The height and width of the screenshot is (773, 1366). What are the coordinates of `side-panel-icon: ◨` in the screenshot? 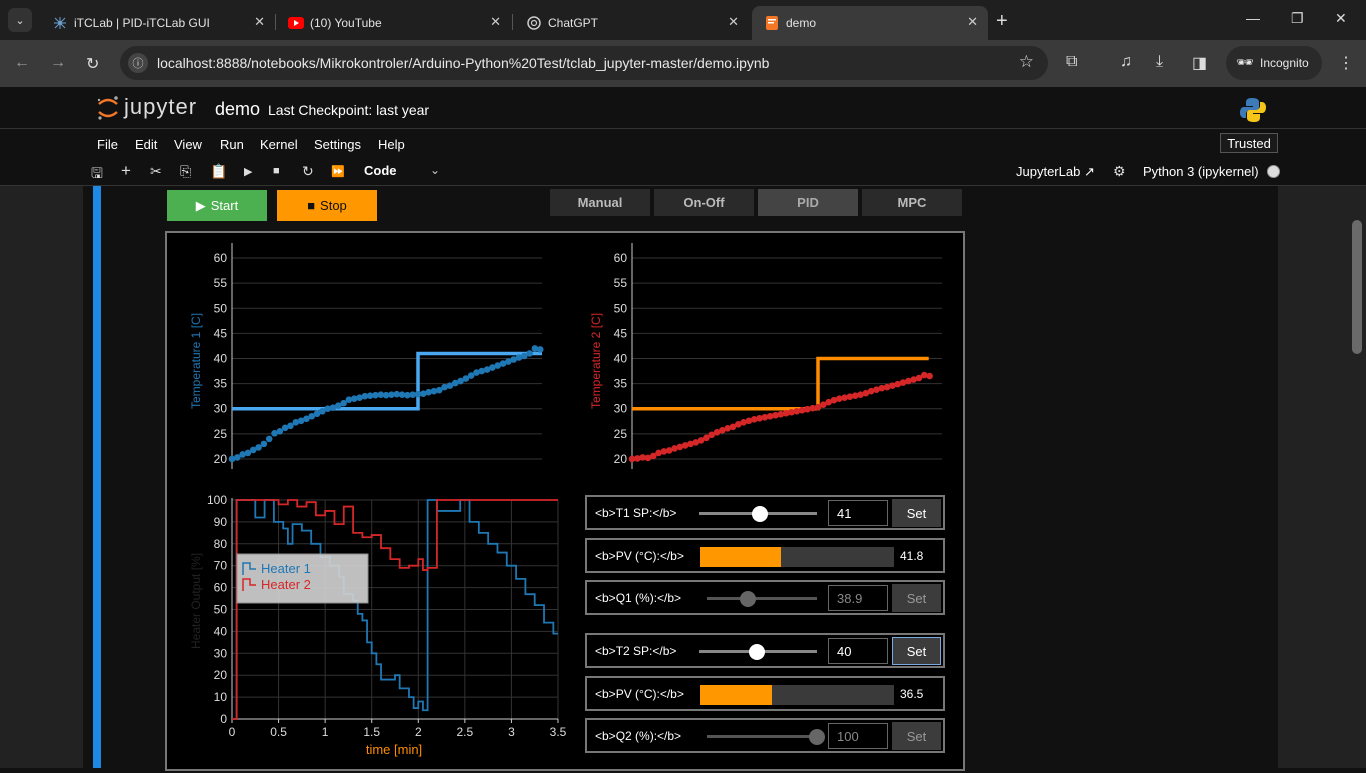 It's located at (1199, 63).